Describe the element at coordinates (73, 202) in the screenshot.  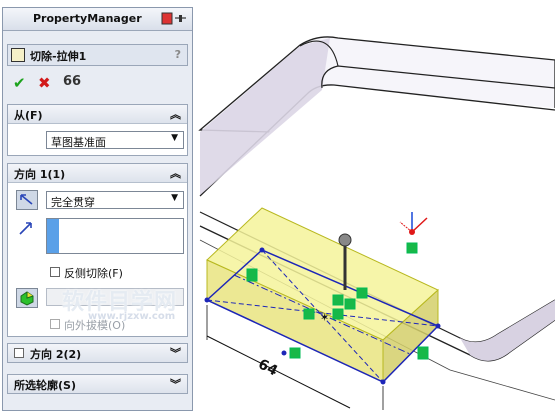
I see `end-condition-value: 完全贯穿` at that location.